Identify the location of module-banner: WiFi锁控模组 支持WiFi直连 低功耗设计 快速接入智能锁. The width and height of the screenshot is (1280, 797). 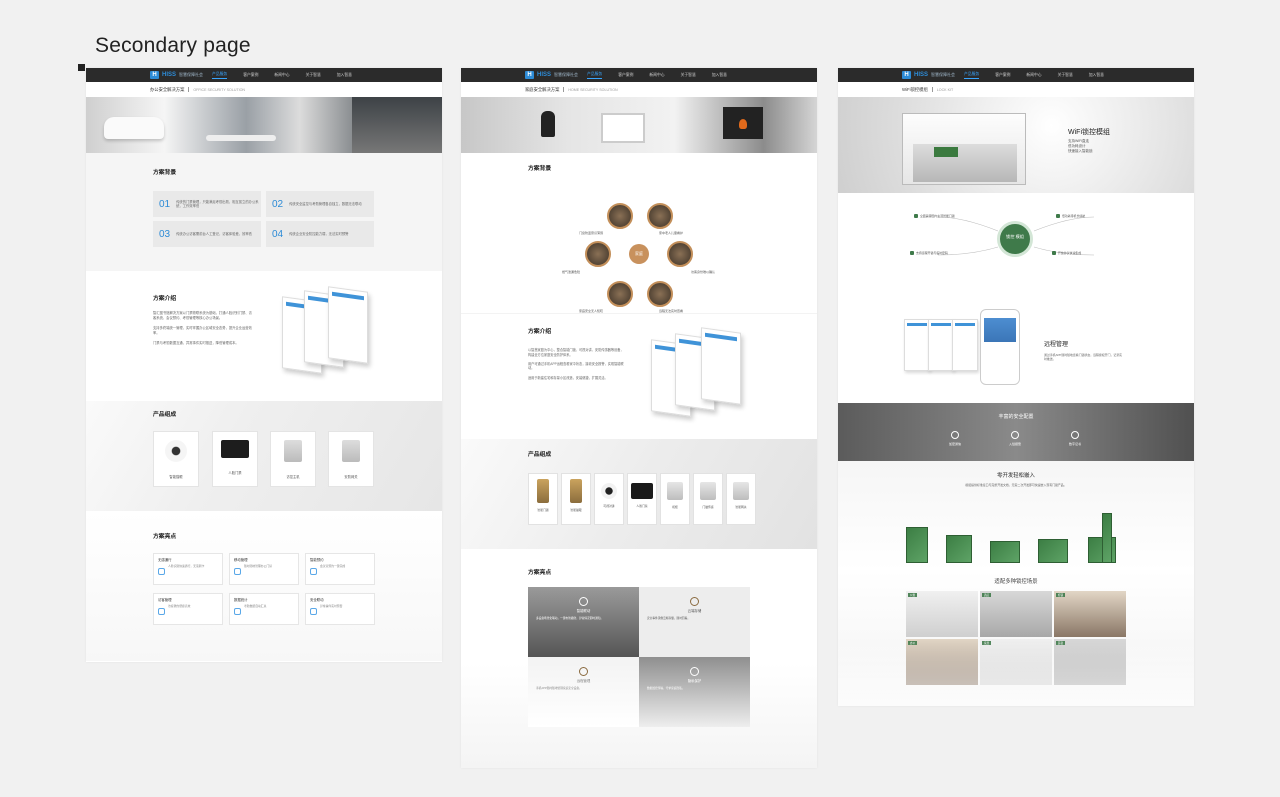
(1016, 145).